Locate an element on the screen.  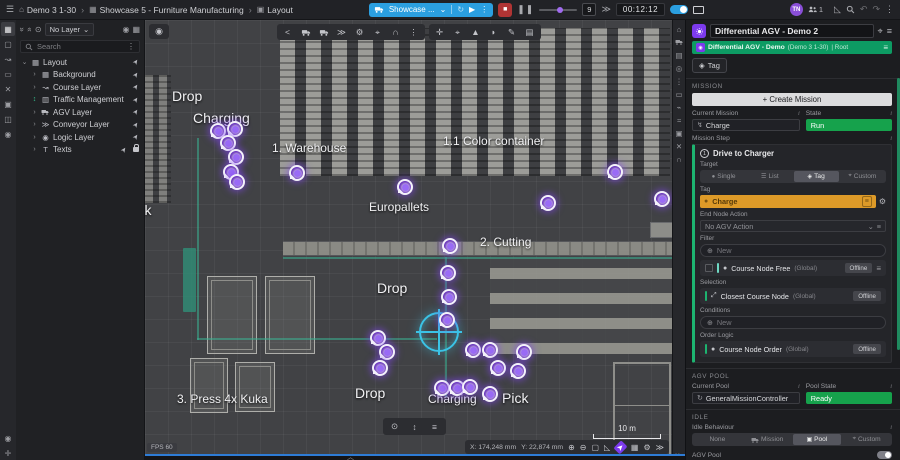
slider-thumb is located at coordinates (560, 9).